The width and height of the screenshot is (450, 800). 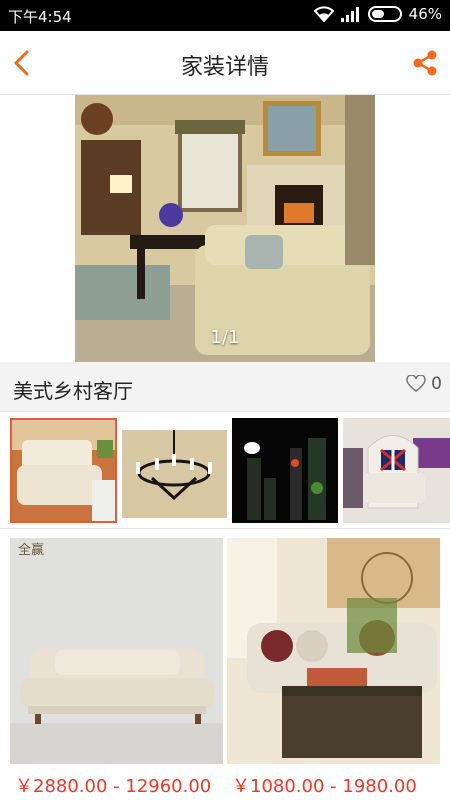 I want to click on chandelier-thumbnail-image, so click(x=174, y=470).